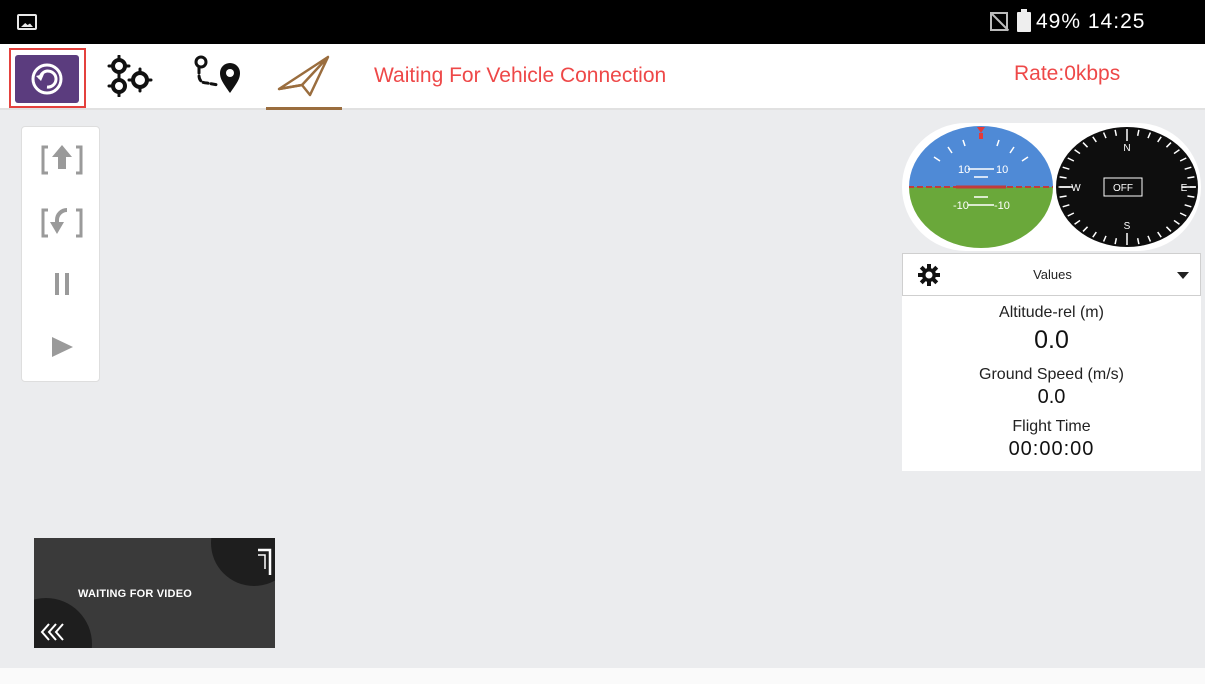  I want to click on upload-mission-button, so click(62, 159).